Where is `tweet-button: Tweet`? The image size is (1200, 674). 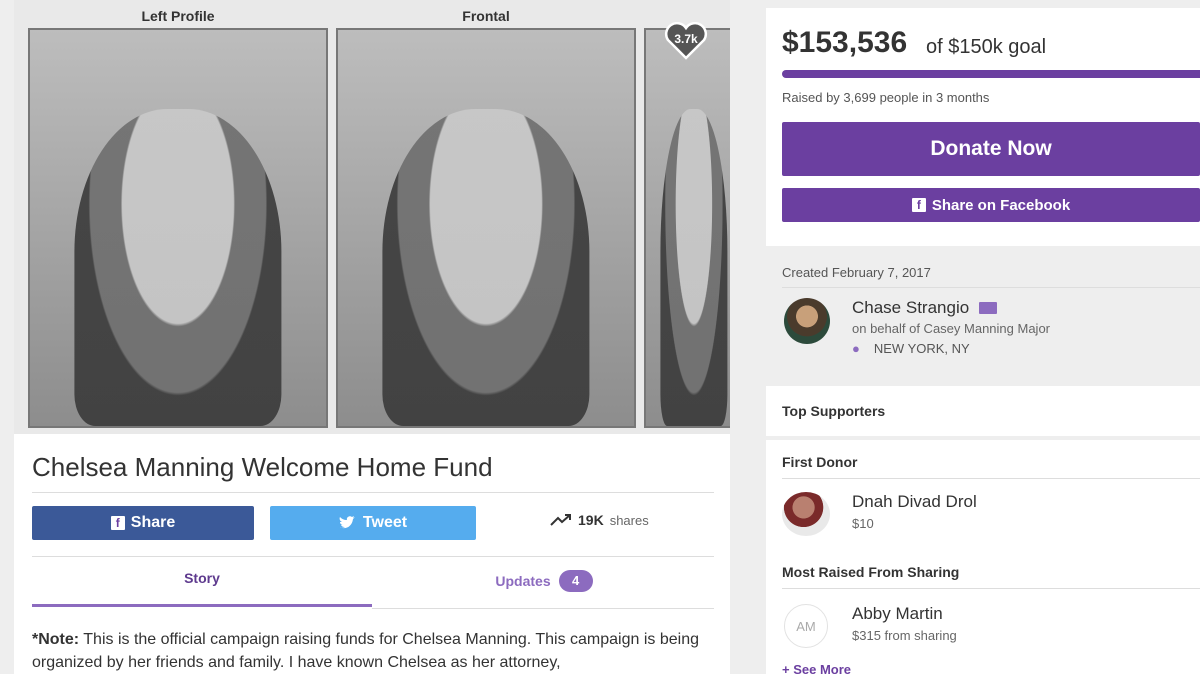
tweet-button: Tweet is located at coordinates (373, 523).